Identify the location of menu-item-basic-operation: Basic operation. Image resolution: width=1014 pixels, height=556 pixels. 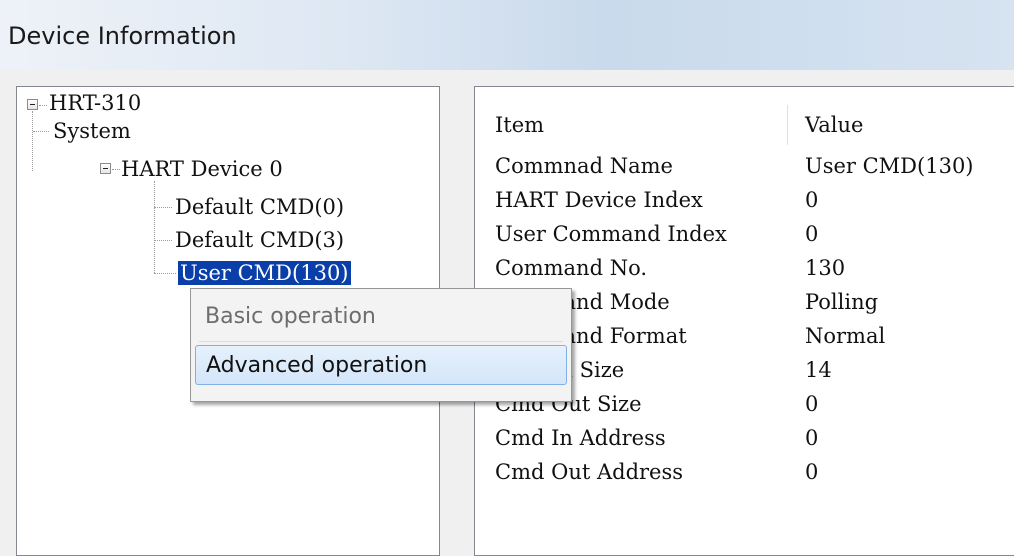
(381, 317).